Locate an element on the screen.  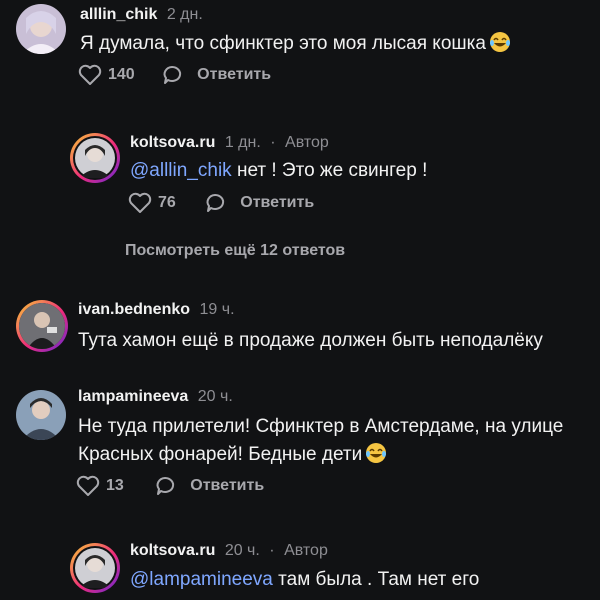
like-count: 140 is located at coordinates (121, 74).